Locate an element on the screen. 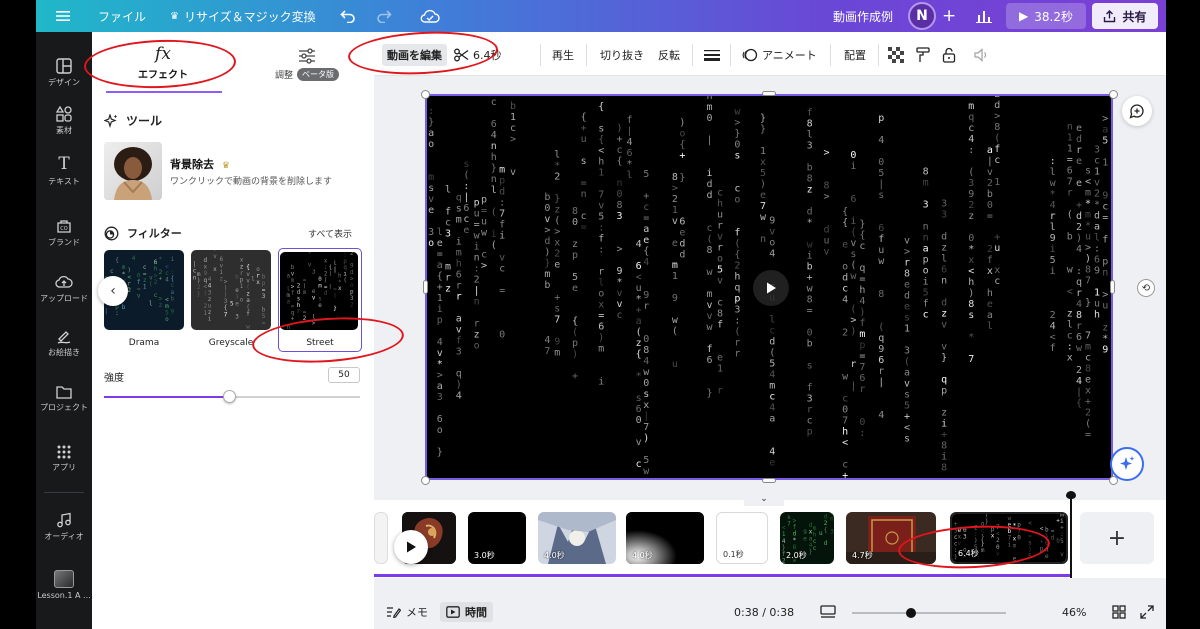 The width and height of the screenshot is (1200, 629). flip-button: 反転 is located at coordinates (669, 55).